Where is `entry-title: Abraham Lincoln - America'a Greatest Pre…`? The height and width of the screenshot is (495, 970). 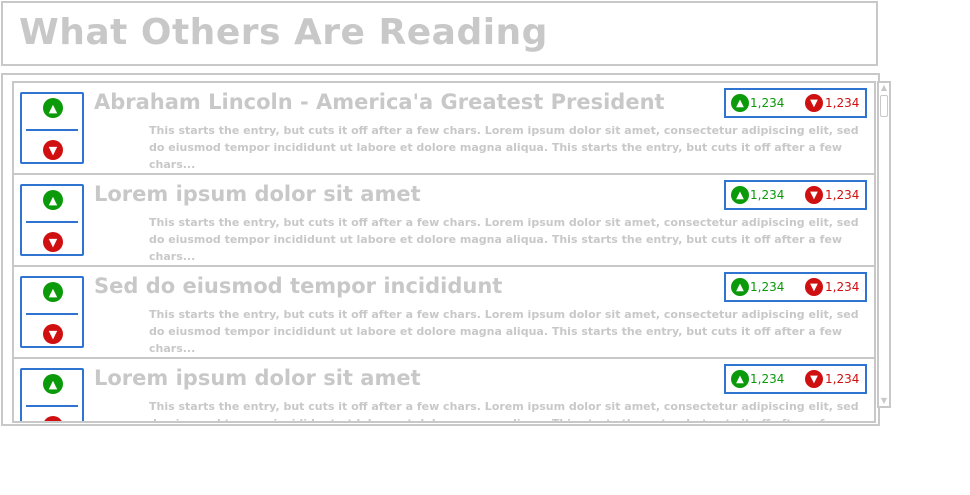
entry-title: Abraham Lincoln - America'a Greatest Pre… is located at coordinates (379, 102).